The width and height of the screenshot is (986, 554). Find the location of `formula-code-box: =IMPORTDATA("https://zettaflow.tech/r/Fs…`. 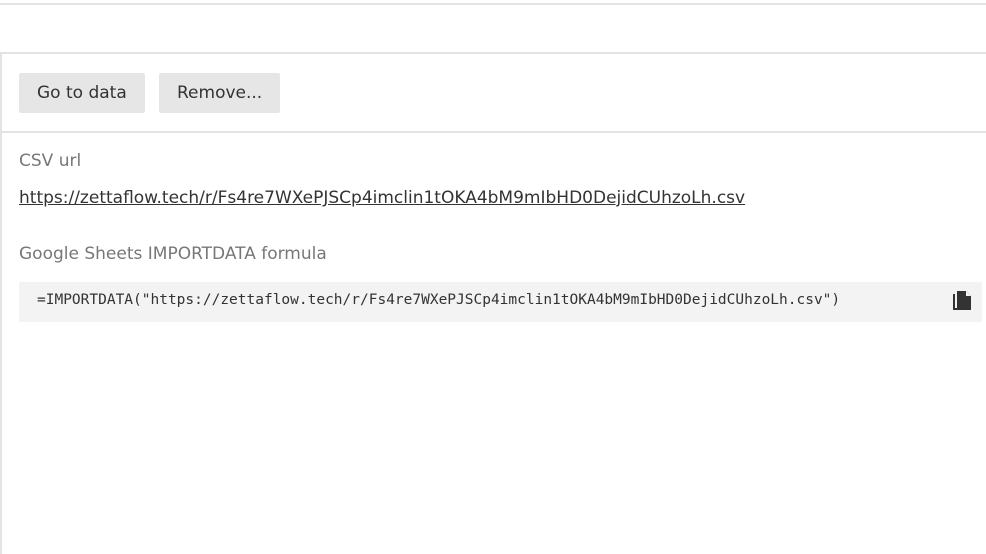

formula-code-box: =IMPORTDATA("https://zettaflow.tech/r/Fs… is located at coordinates (500, 302).